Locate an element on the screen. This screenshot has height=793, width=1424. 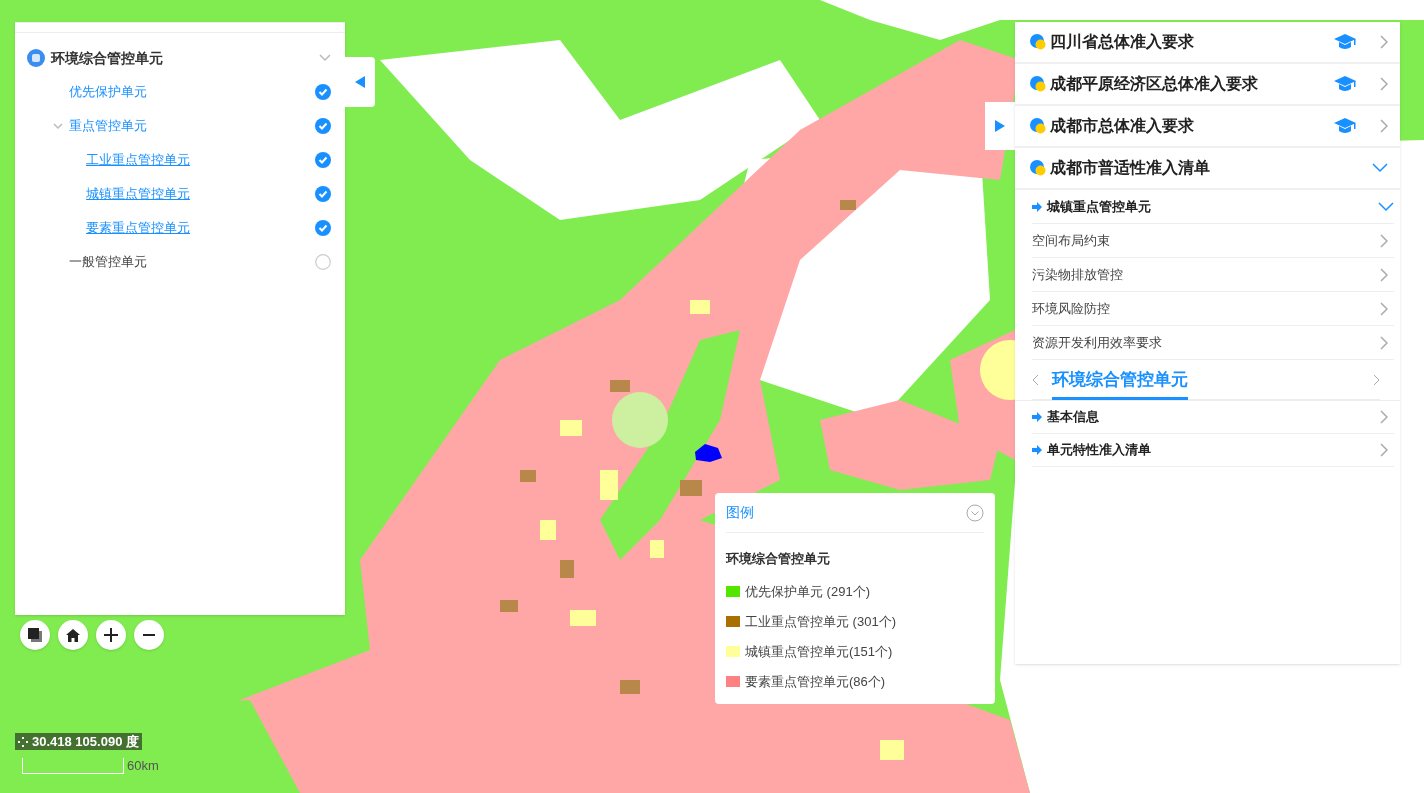
requirement-row: 成都市总体准入要求 is located at coordinates (1207, 127).